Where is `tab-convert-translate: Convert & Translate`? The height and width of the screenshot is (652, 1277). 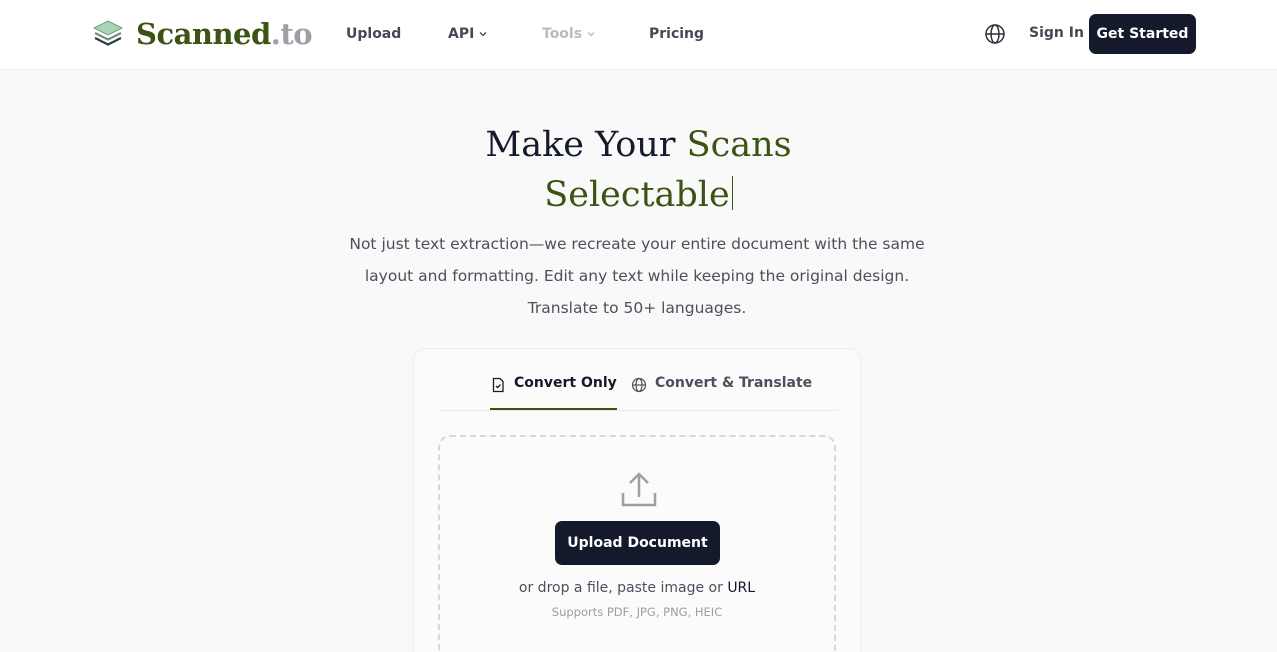
tab-convert-translate: Convert & Translate is located at coordinates (721, 392).